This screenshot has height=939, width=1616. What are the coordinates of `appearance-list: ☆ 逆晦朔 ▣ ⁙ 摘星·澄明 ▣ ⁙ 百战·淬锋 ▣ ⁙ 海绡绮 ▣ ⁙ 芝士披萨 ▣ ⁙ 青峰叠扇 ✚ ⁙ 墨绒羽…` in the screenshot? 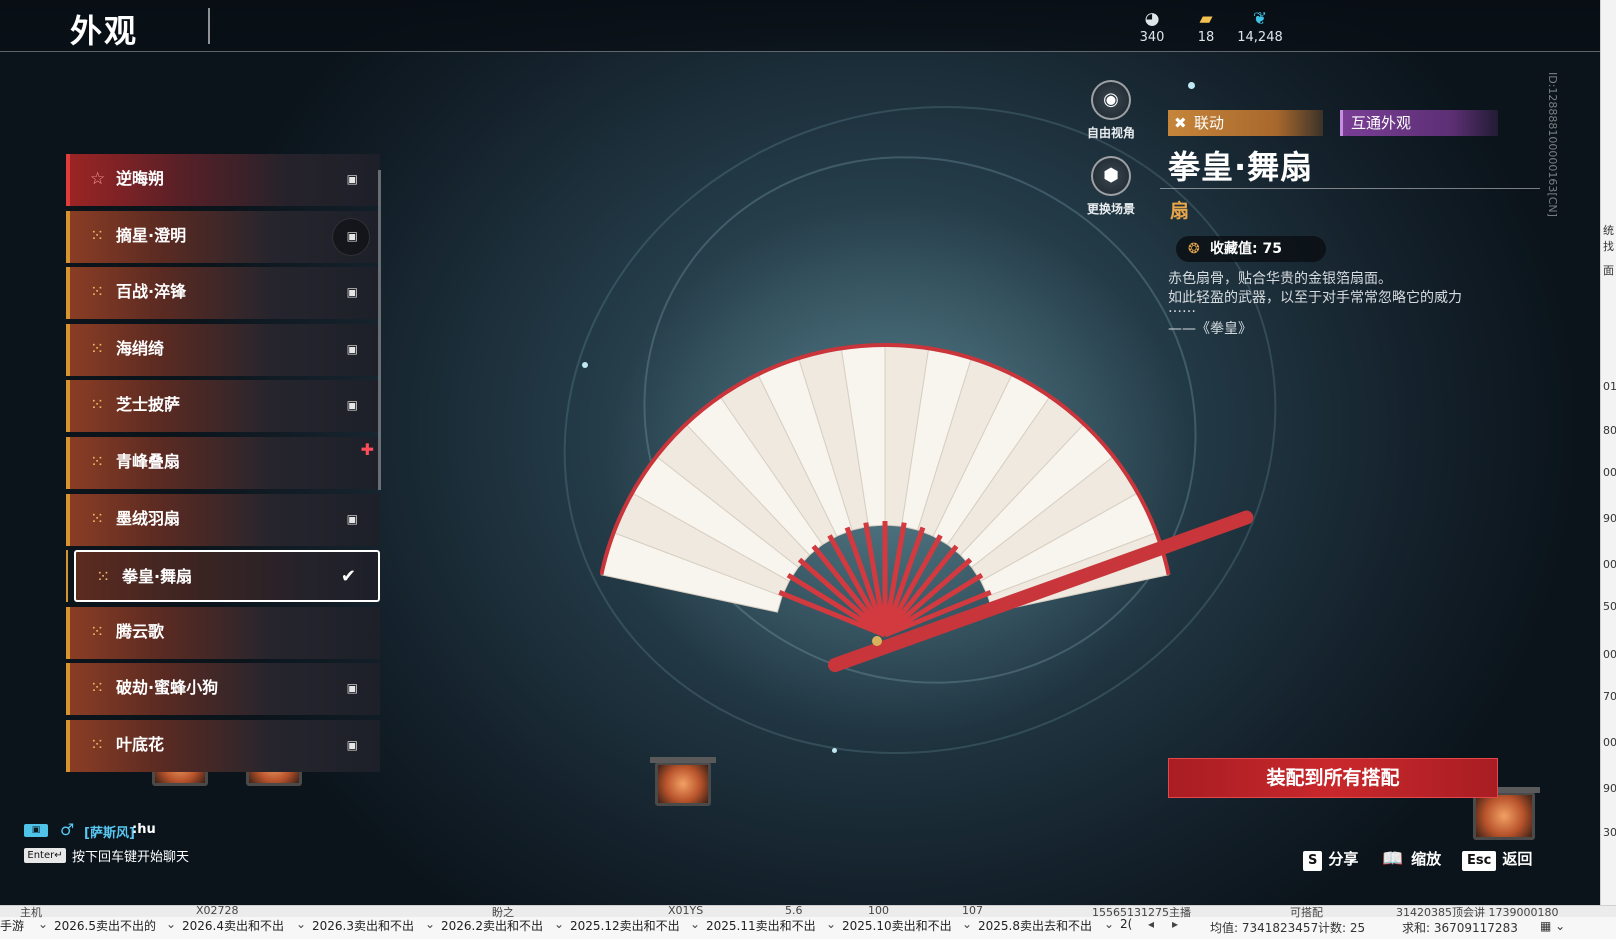 It's located at (226, 470).